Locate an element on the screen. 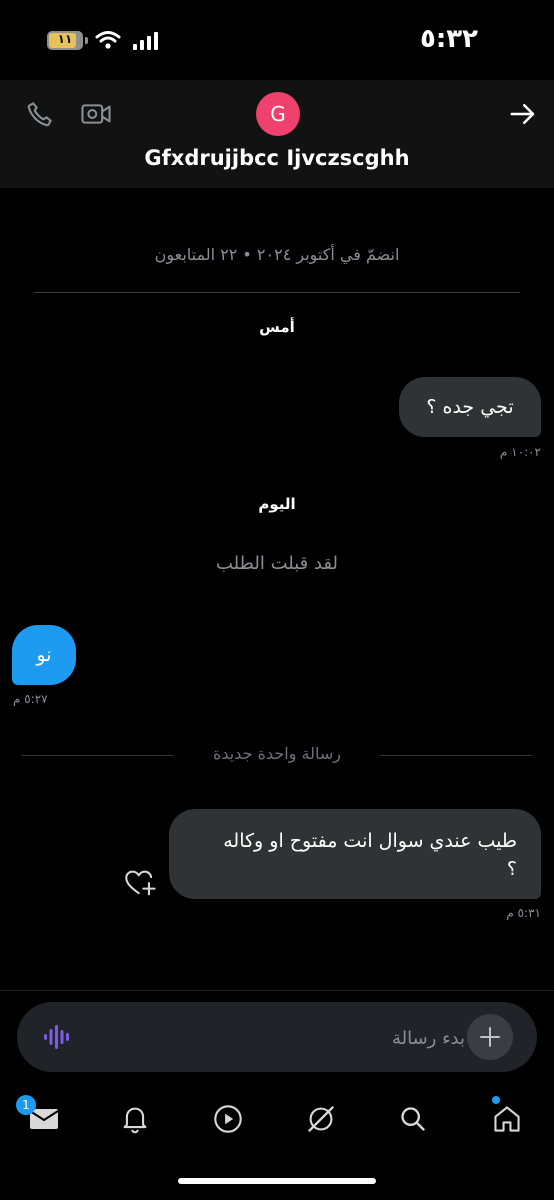  status-bar: ١١ ٥:٣٢ is located at coordinates (277, 40).